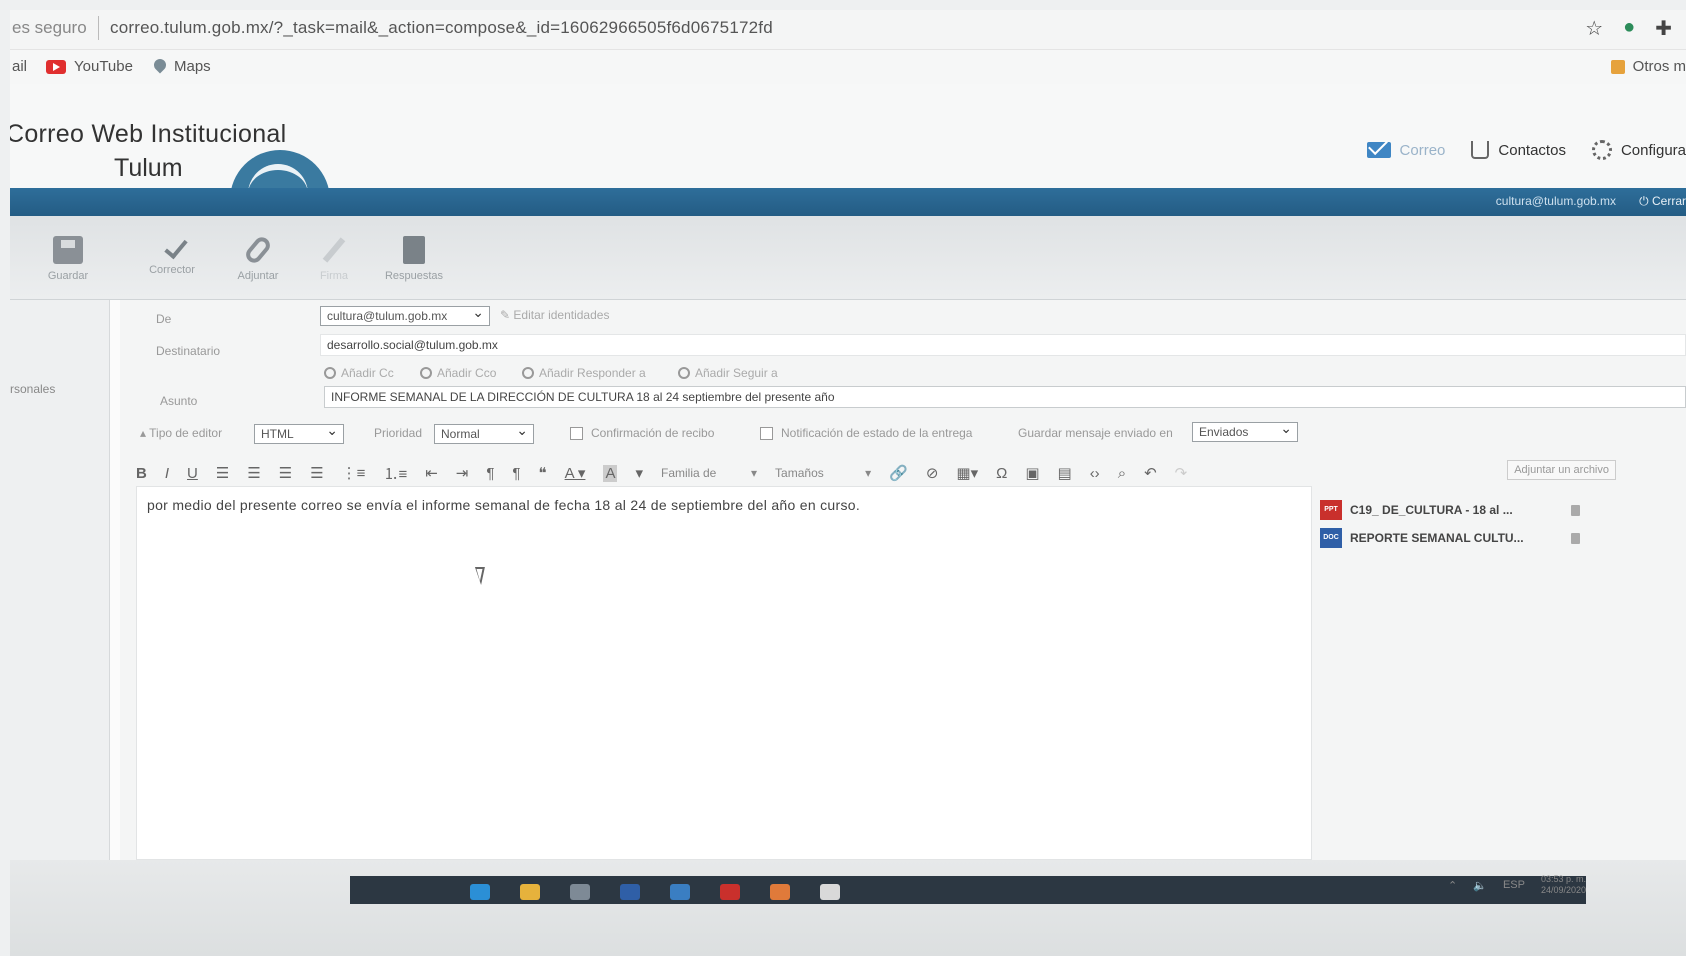 This screenshot has height=956, width=1686. What do you see at coordinates (285, 473) in the screenshot?
I see `align-right-icon: ☰` at bounding box center [285, 473].